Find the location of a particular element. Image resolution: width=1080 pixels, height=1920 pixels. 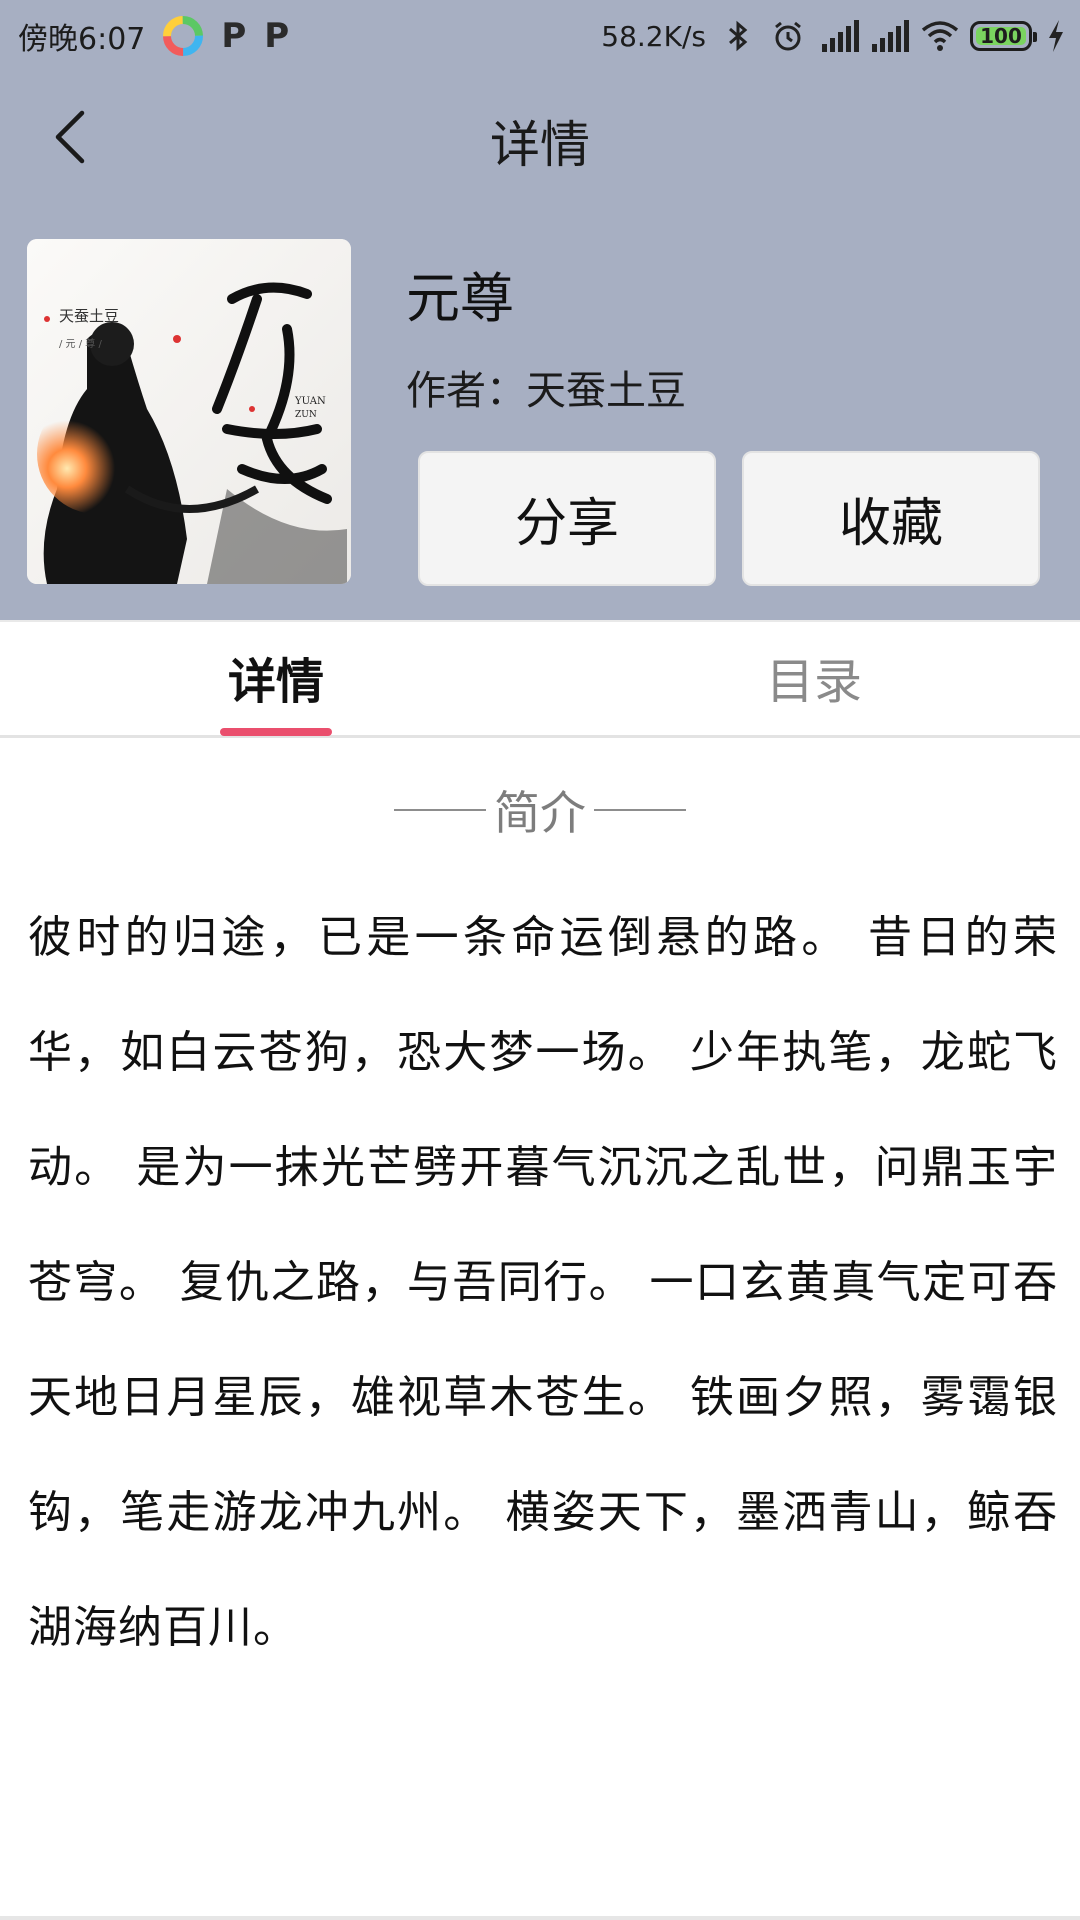

colorful-app-icon is located at coordinates (183, 36).